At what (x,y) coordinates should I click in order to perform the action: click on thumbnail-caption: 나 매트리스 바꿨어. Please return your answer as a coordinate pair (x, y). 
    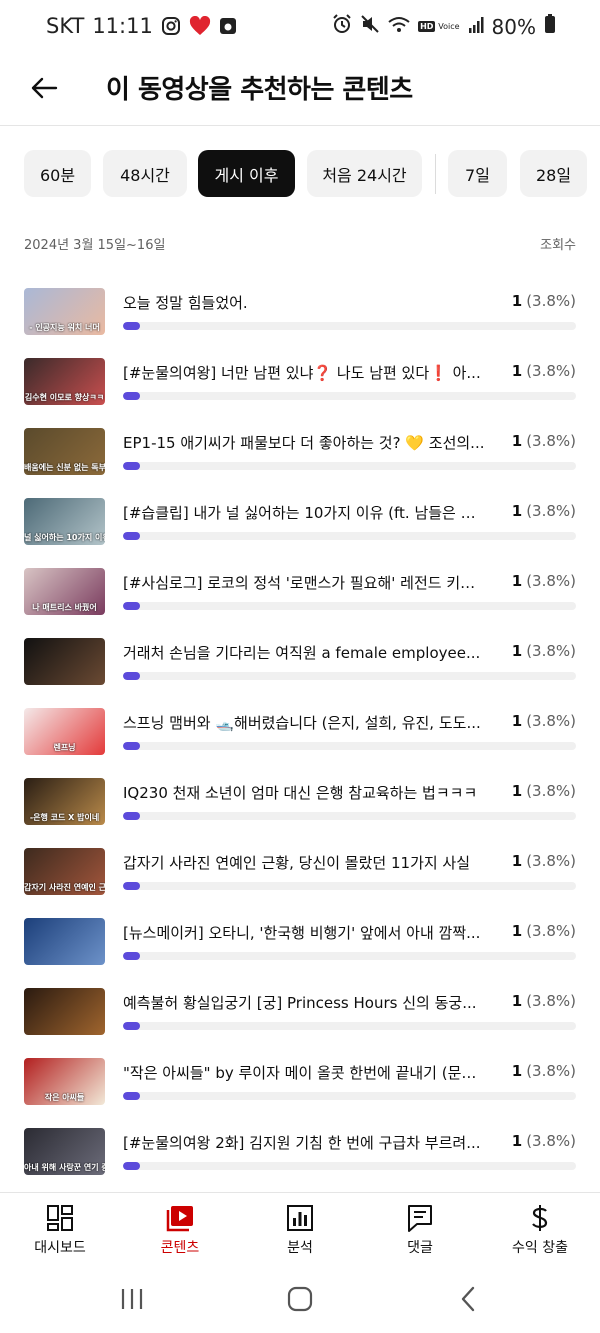
    Looking at the image, I should click on (64, 607).